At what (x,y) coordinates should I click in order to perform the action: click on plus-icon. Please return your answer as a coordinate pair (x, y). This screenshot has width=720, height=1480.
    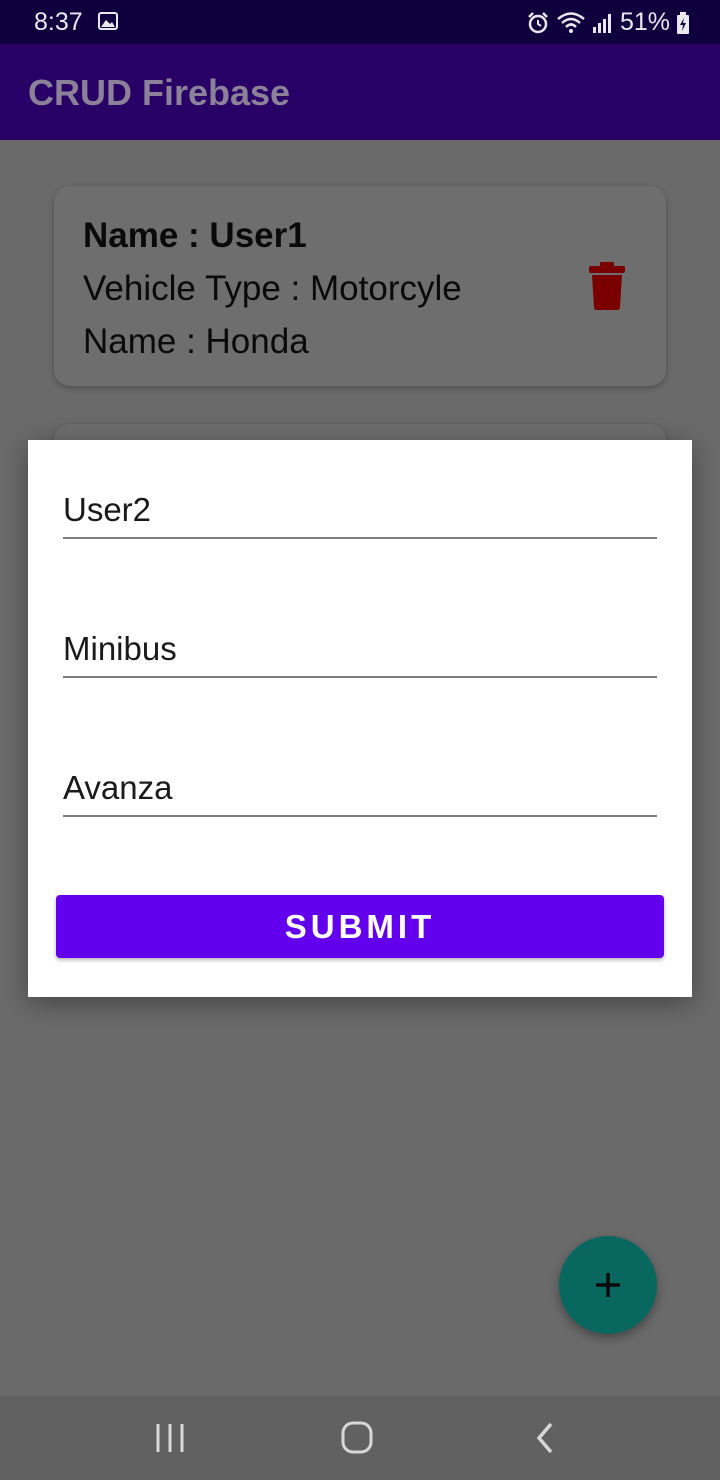
    Looking at the image, I should click on (608, 1285).